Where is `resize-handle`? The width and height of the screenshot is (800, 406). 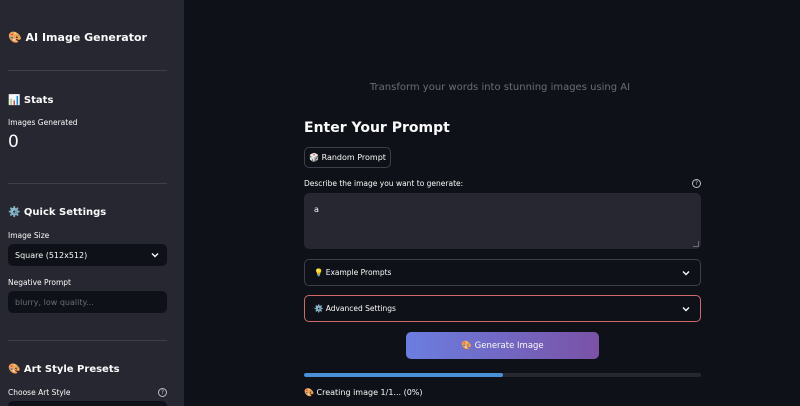
resize-handle is located at coordinates (696, 244).